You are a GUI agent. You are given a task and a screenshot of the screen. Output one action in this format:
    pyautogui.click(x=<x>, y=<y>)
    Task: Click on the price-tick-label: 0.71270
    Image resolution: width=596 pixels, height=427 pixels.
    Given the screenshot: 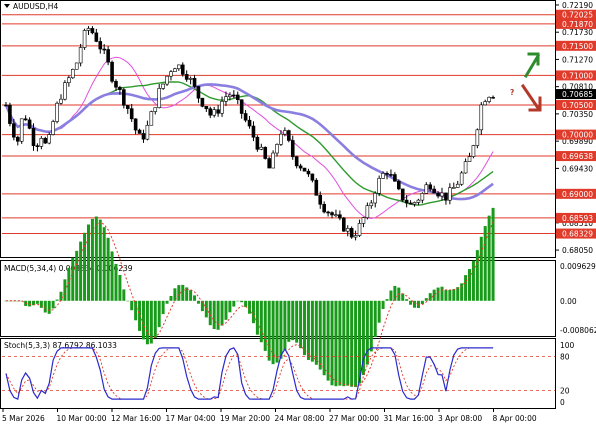 What is the action you would take?
    pyautogui.click(x=577, y=59)
    